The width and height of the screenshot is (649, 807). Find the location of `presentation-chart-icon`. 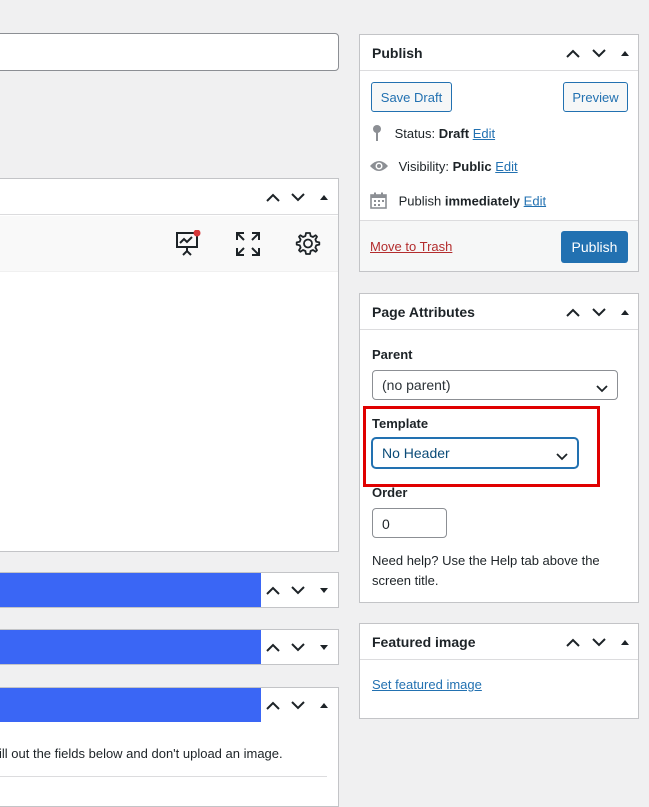

presentation-chart-icon is located at coordinates (188, 245).